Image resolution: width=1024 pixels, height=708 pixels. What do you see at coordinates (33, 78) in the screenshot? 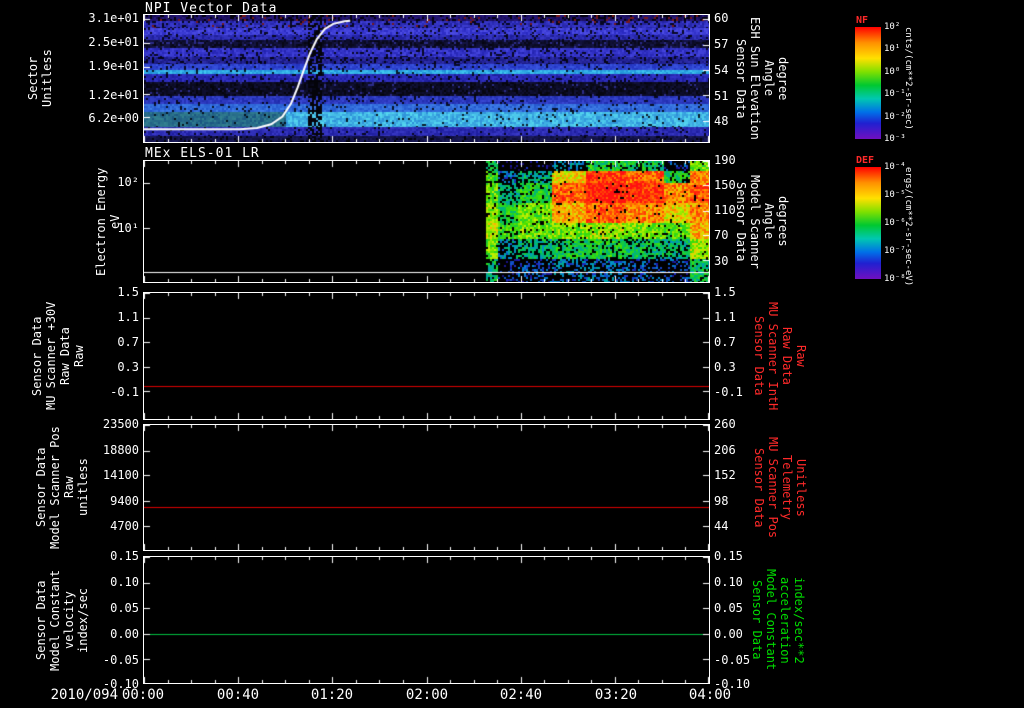
I see `axis-label-line: Sector` at bounding box center [33, 78].